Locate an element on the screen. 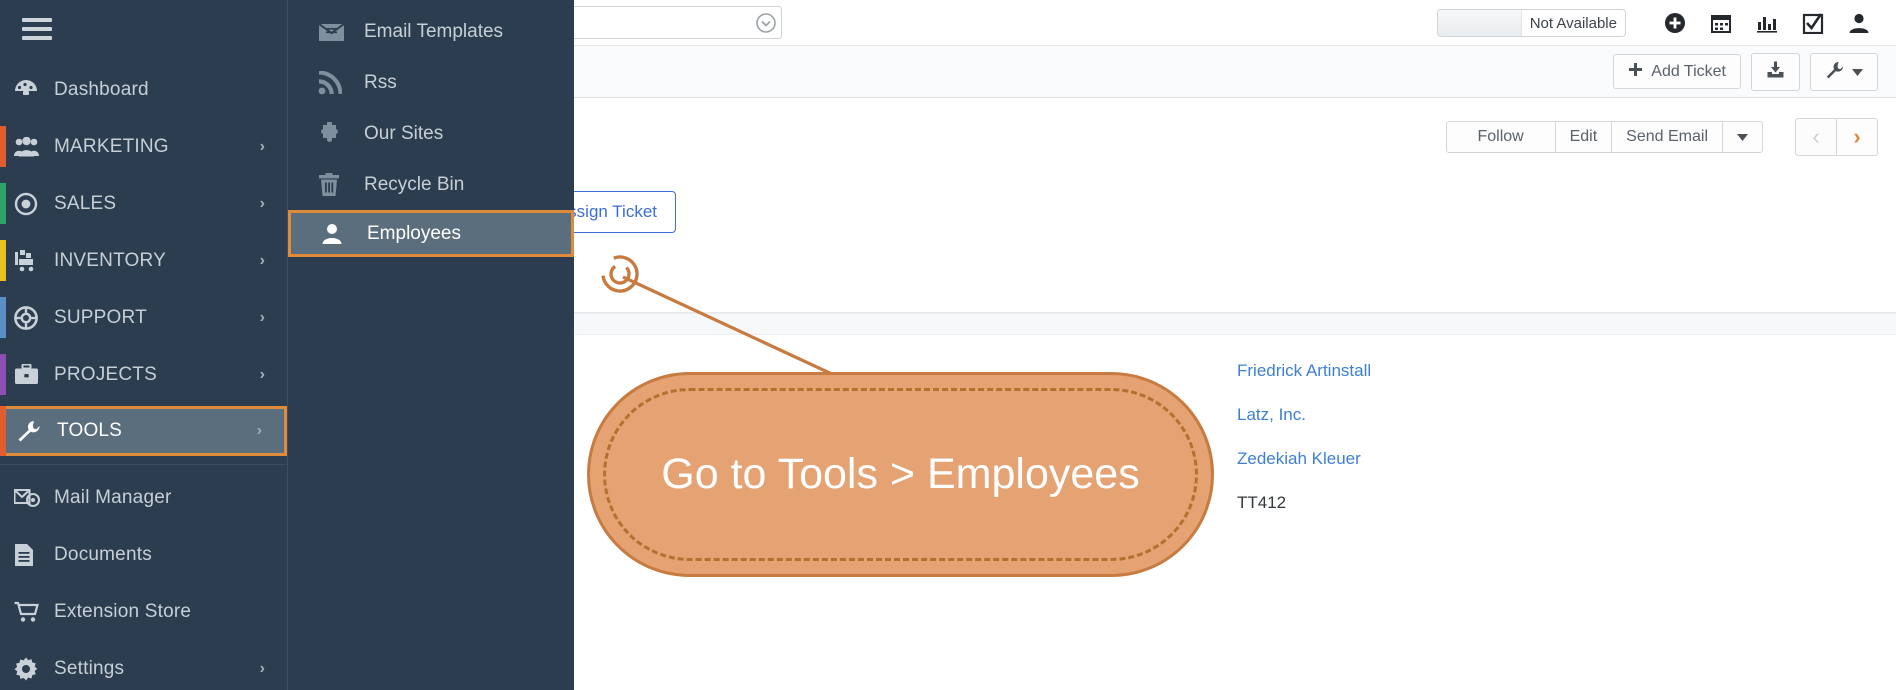  next-record-button: › is located at coordinates (1857, 137).